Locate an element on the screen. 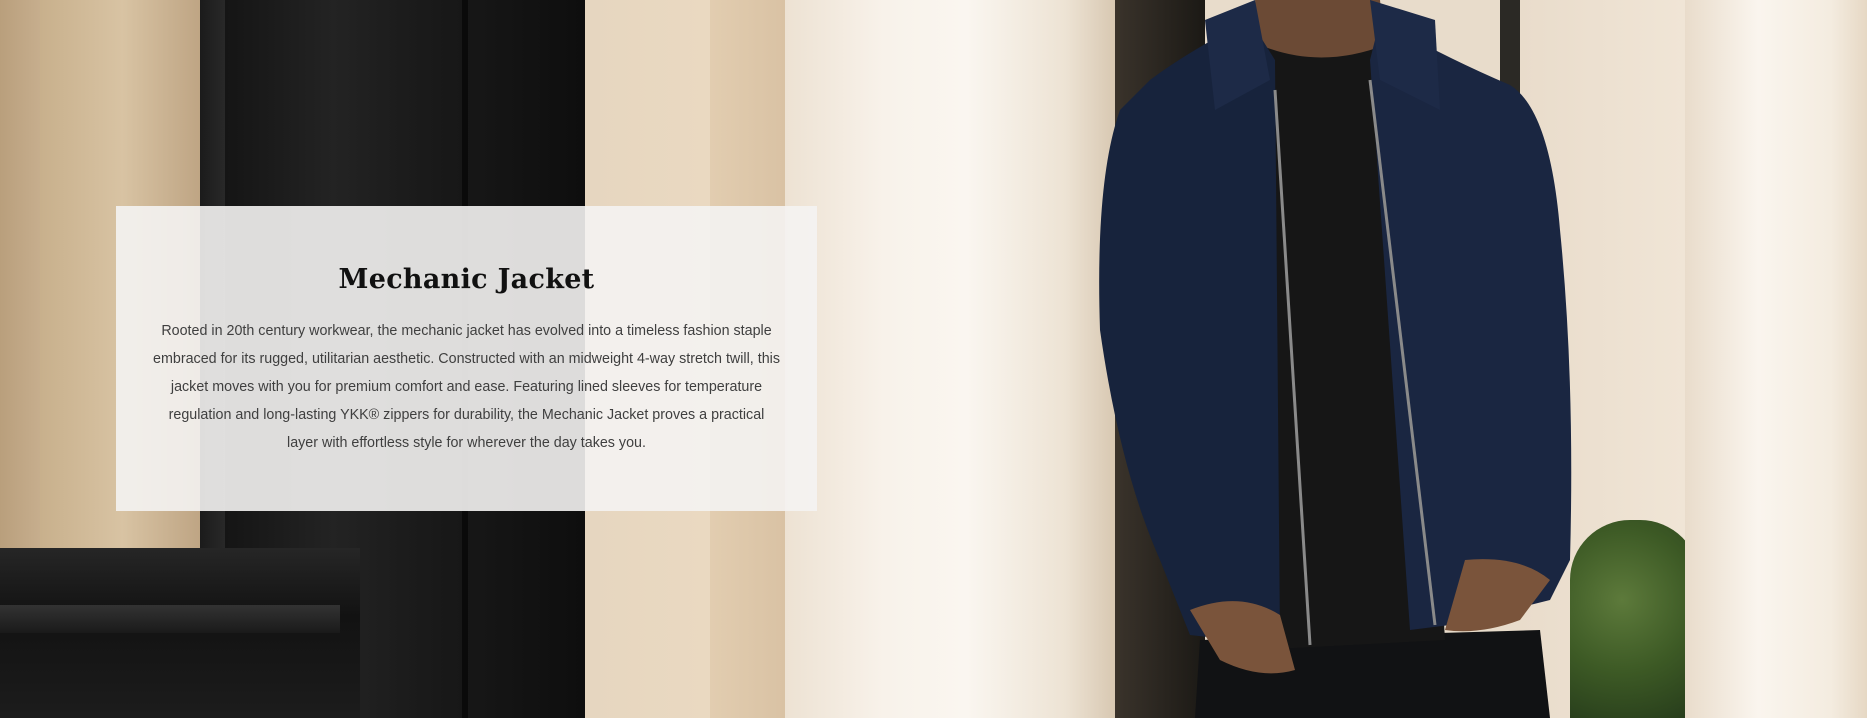 Image resolution: width=1867 pixels, height=718 pixels. jacket-left-panel is located at coordinates (1189, 330).